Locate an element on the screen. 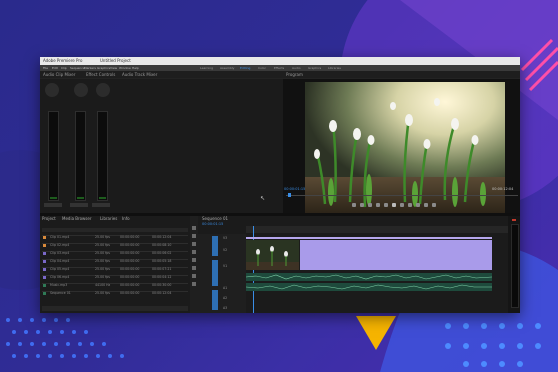  play-button is located at coordinates (394, 205).